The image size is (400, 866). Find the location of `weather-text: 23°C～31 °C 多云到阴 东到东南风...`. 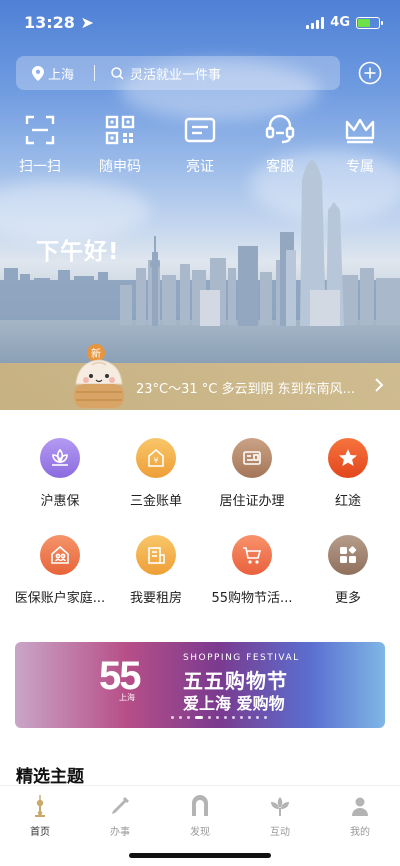

weather-text: 23°C～31 °C 多云到阴 东到东南风... is located at coordinates (246, 389).